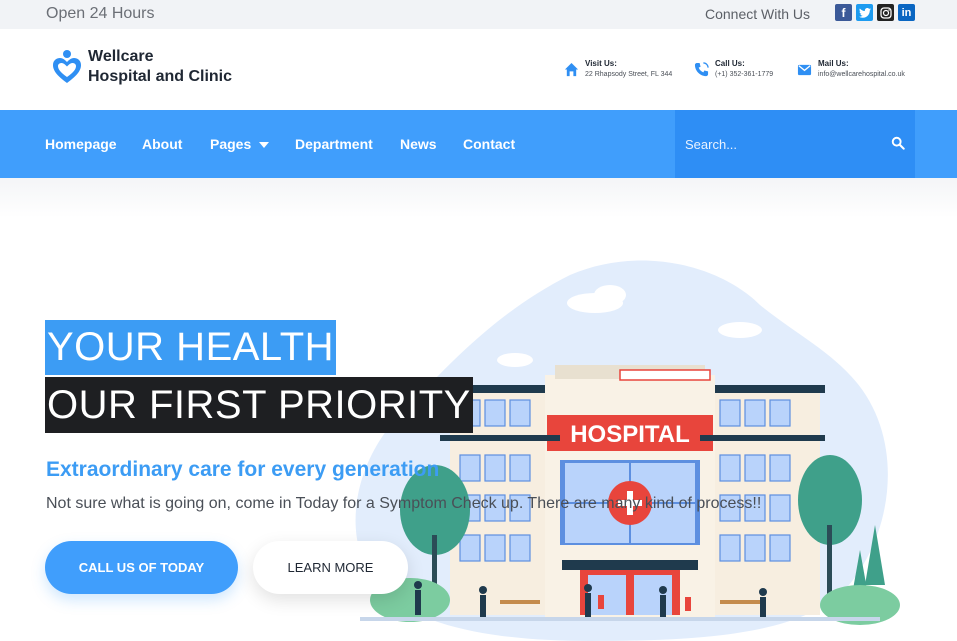  What do you see at coordinates (804, 70) in the screenshot?
I see `mail-icon` at bounding box center [804, 70].